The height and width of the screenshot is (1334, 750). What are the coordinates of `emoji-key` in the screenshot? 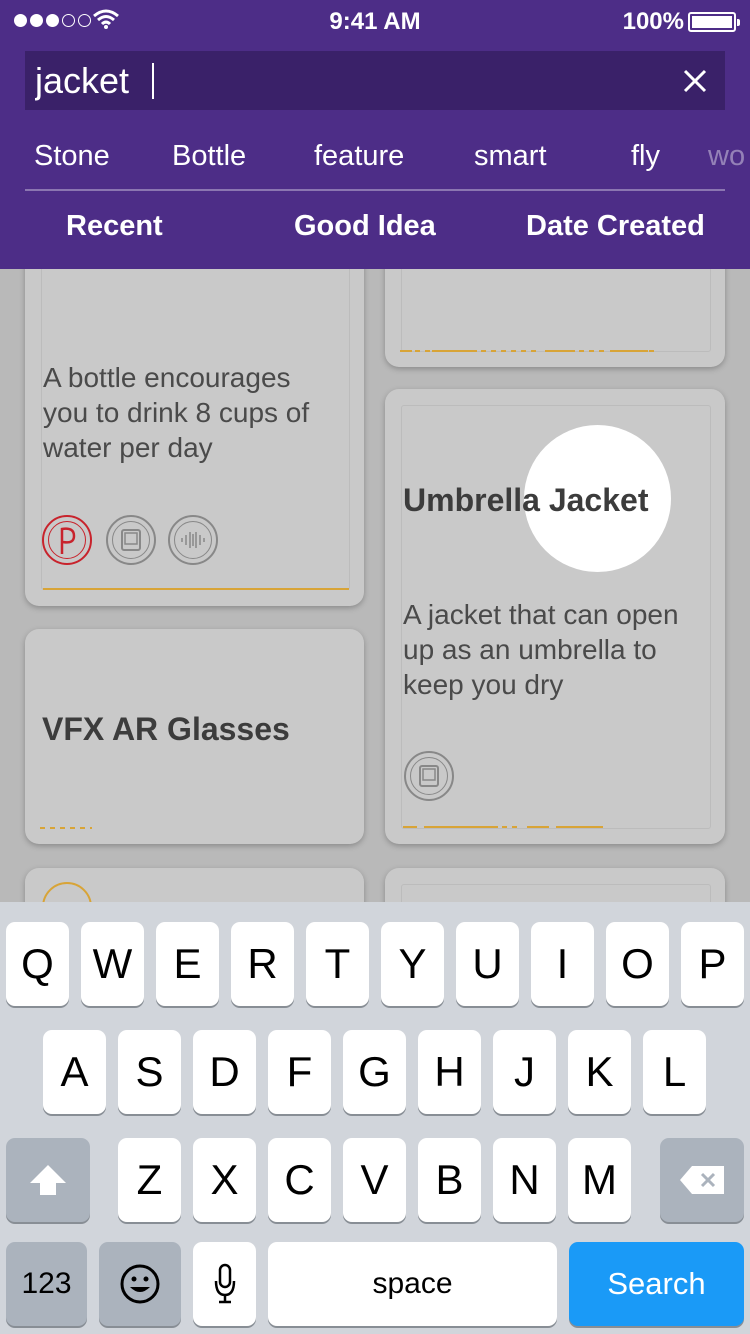 It's located at (140, 1284).